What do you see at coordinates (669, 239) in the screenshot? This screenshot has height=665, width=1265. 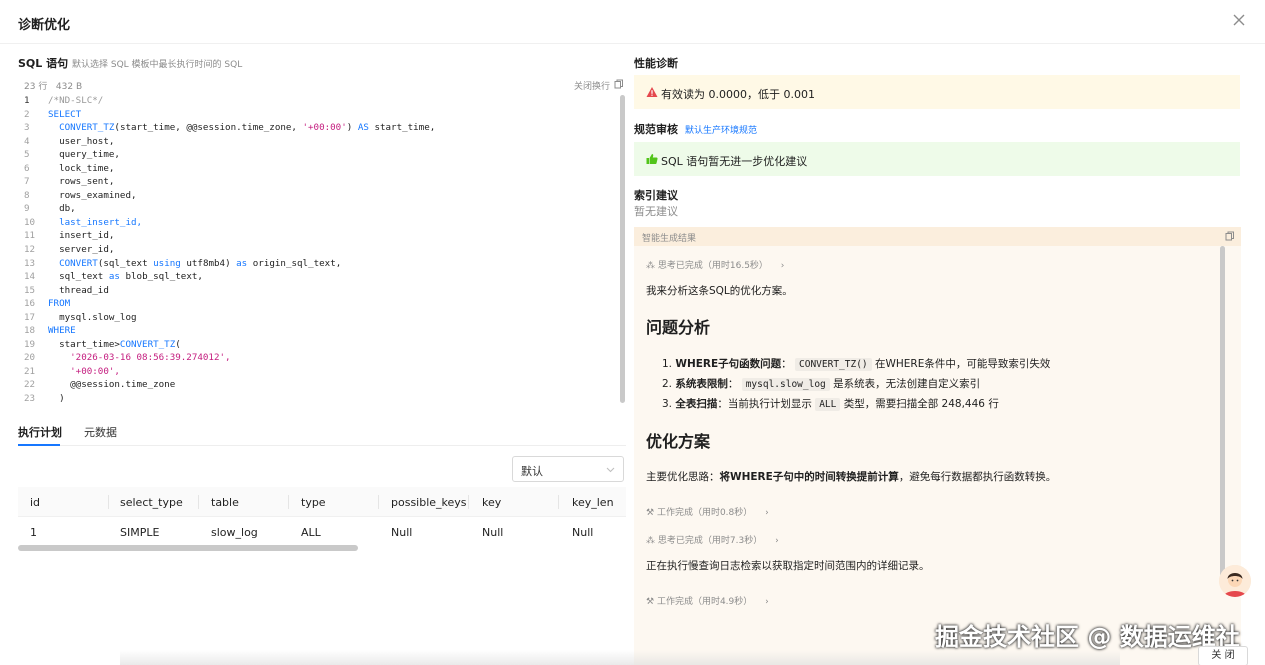 I see `ai-result-label: 智能生成结果` at bounding box center [669, 239].